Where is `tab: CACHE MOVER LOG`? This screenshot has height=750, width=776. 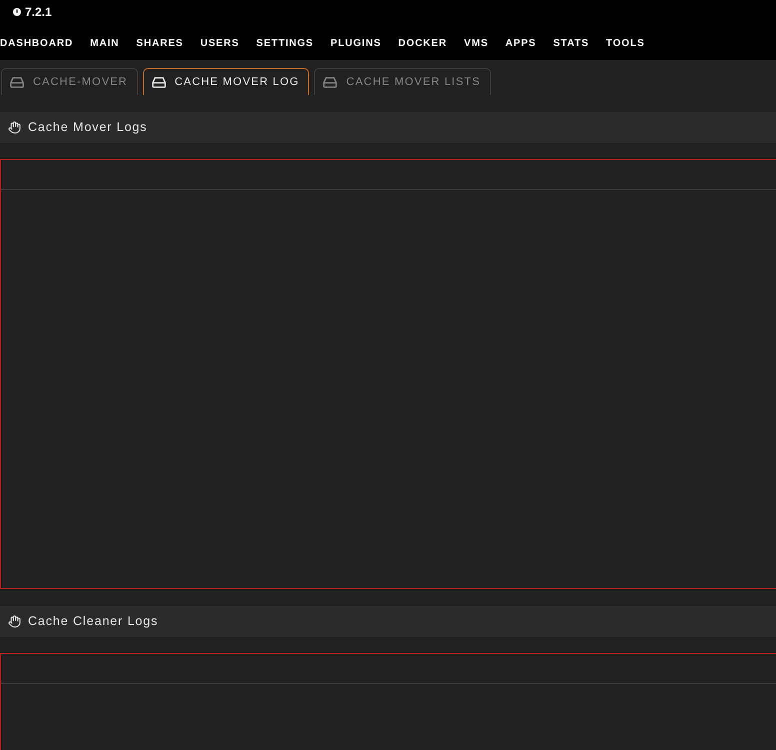 tab: CACHE MOVER LOG is located at coordinates (226, 81).